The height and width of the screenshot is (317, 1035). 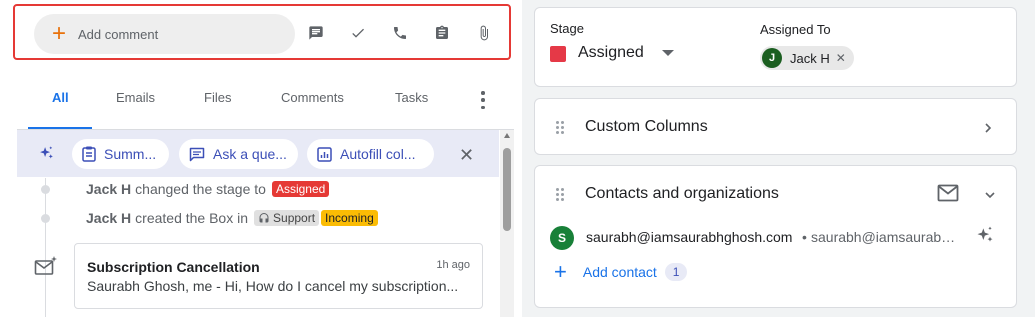 I want to click on chevron-right-icon, so click(x=988, y=130).